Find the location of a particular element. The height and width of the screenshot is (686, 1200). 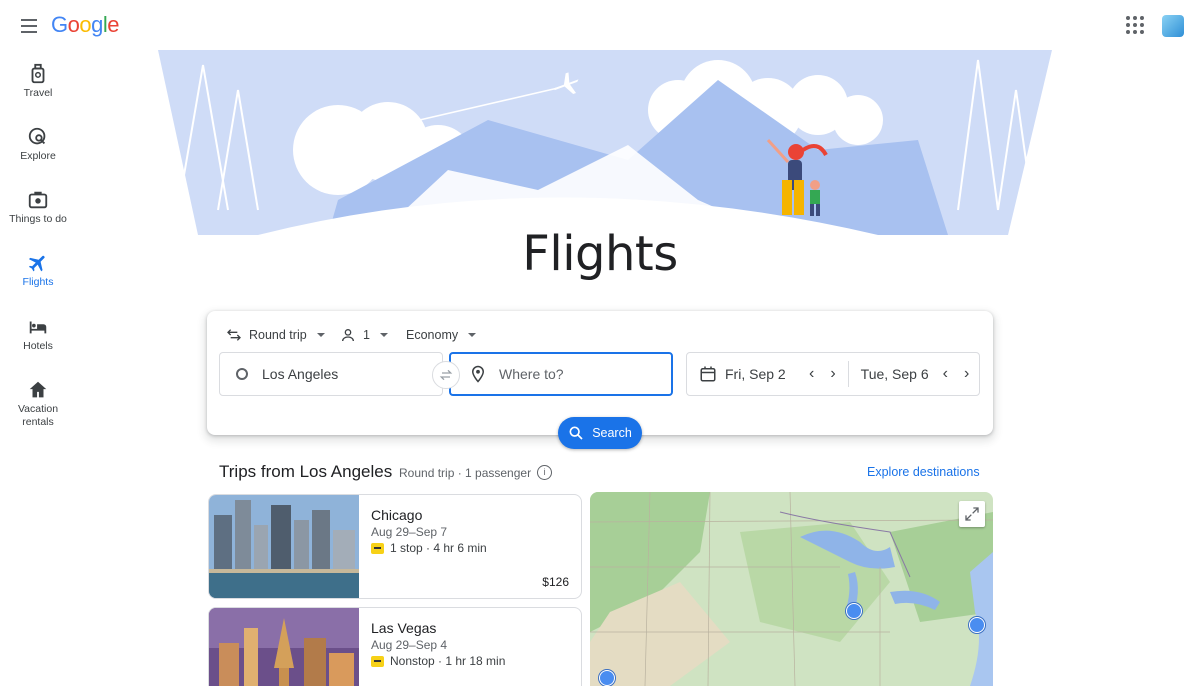

map-pin-chicago is located at coordinates (854, 611).